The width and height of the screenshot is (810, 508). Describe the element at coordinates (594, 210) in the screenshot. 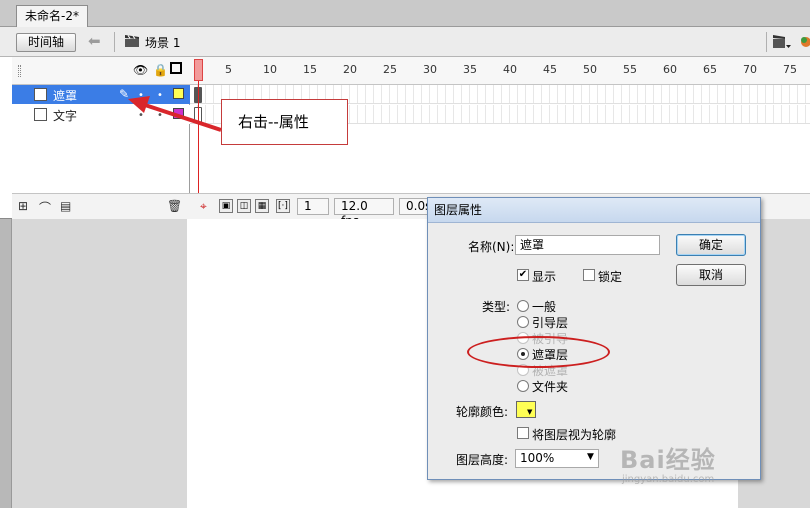

I see `dialog-title: 图层属性` at that location.